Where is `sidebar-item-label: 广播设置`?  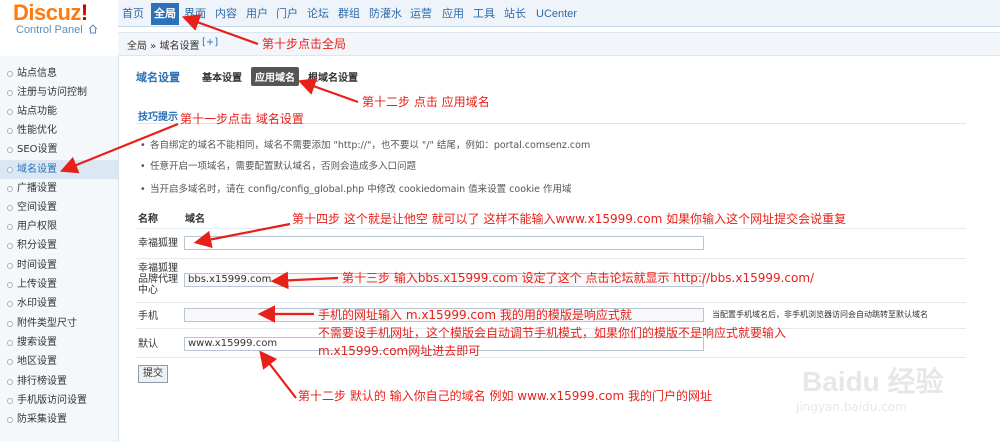 sidebar-item-label: 广播设置 is located at coordinates (37, 188).